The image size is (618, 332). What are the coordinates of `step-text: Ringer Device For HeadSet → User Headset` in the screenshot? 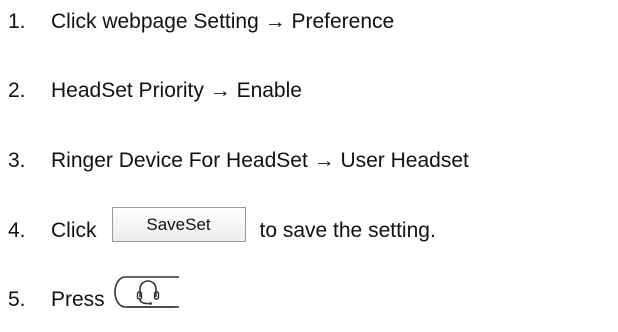 It's located at (260, 160).